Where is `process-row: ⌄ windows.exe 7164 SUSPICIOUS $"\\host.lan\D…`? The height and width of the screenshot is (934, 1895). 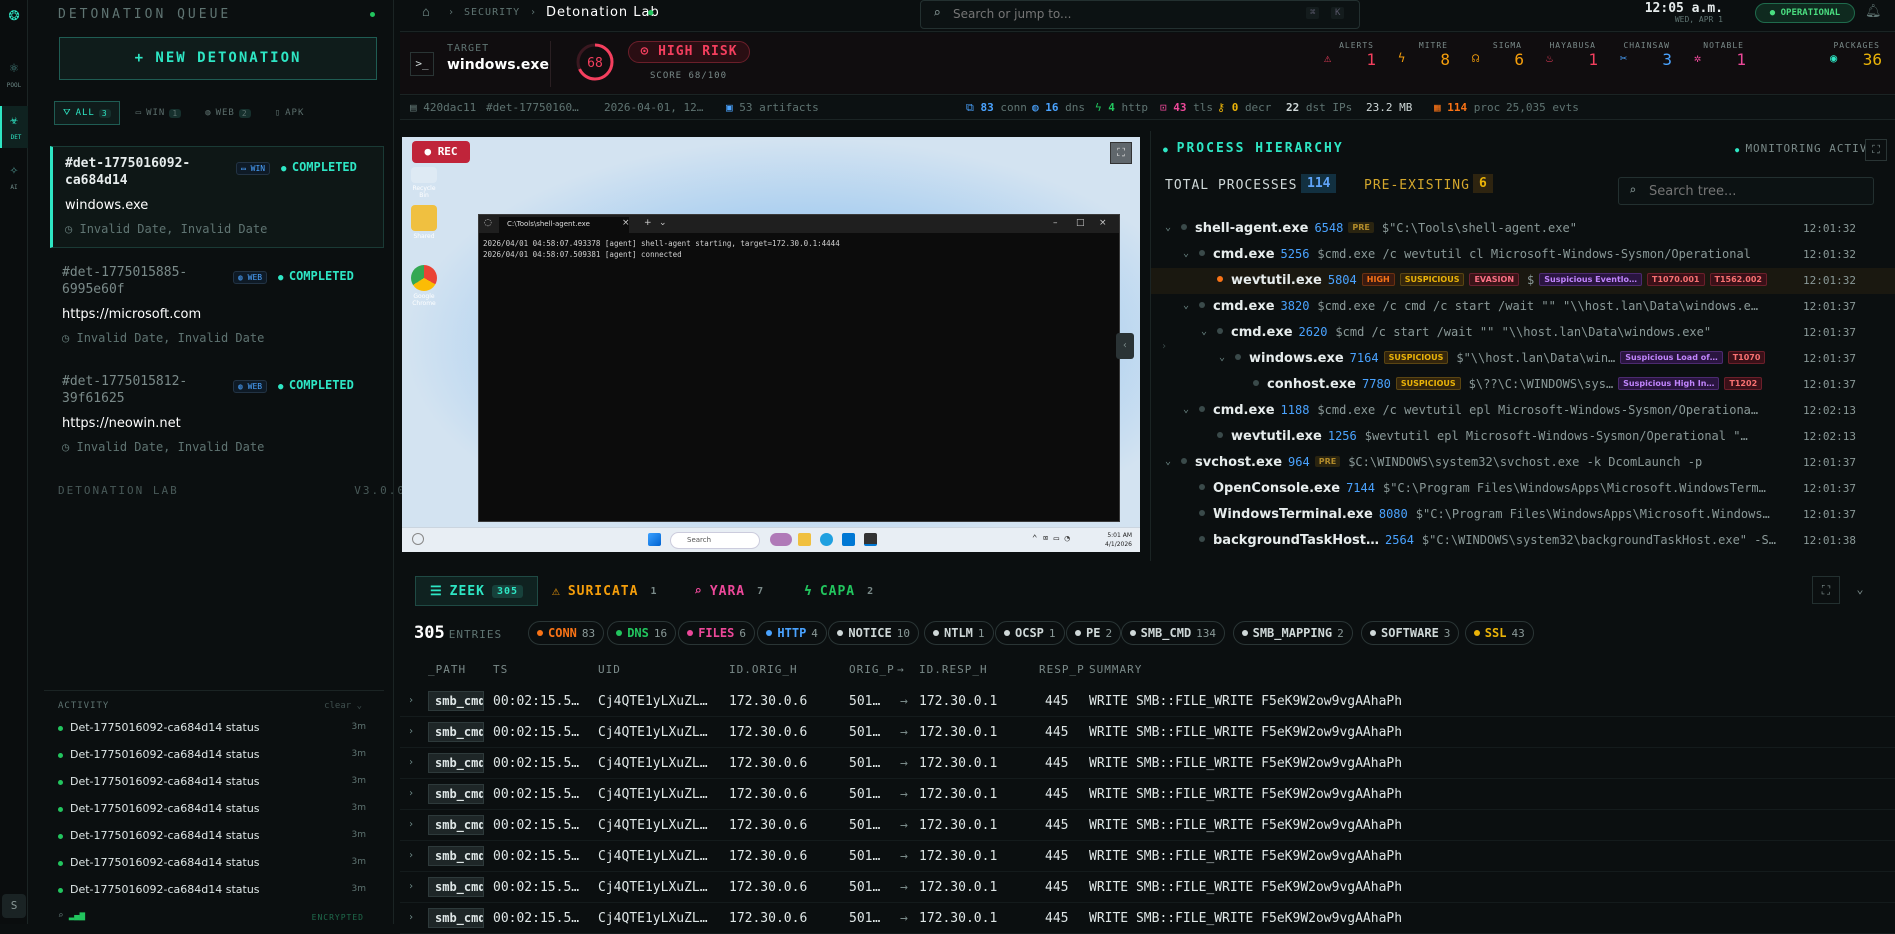
process-row: ⌄ windows.exe 7164 SUSPICIOUS $"\\host.lan\D… is located at coordinates (1523, 359).